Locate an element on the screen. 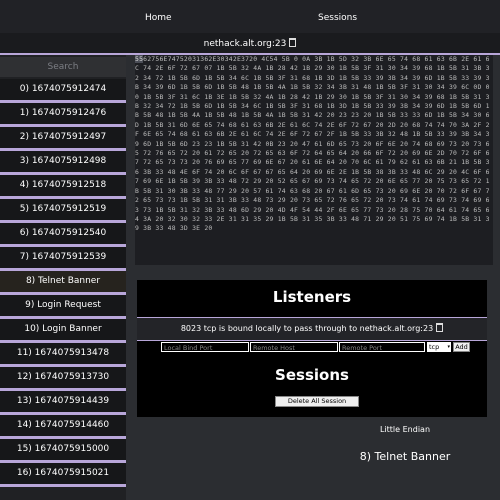  host-title: nethack.alt.org:23 is located at coordinates (250, 43).